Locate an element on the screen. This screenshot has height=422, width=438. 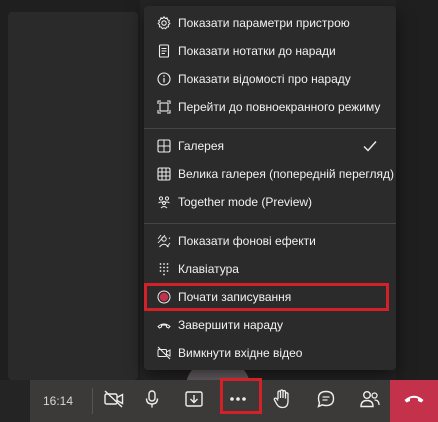
menu-item-large-gallery: Велика галерея (попередній перегляд) is located at coordinates (270, 174).